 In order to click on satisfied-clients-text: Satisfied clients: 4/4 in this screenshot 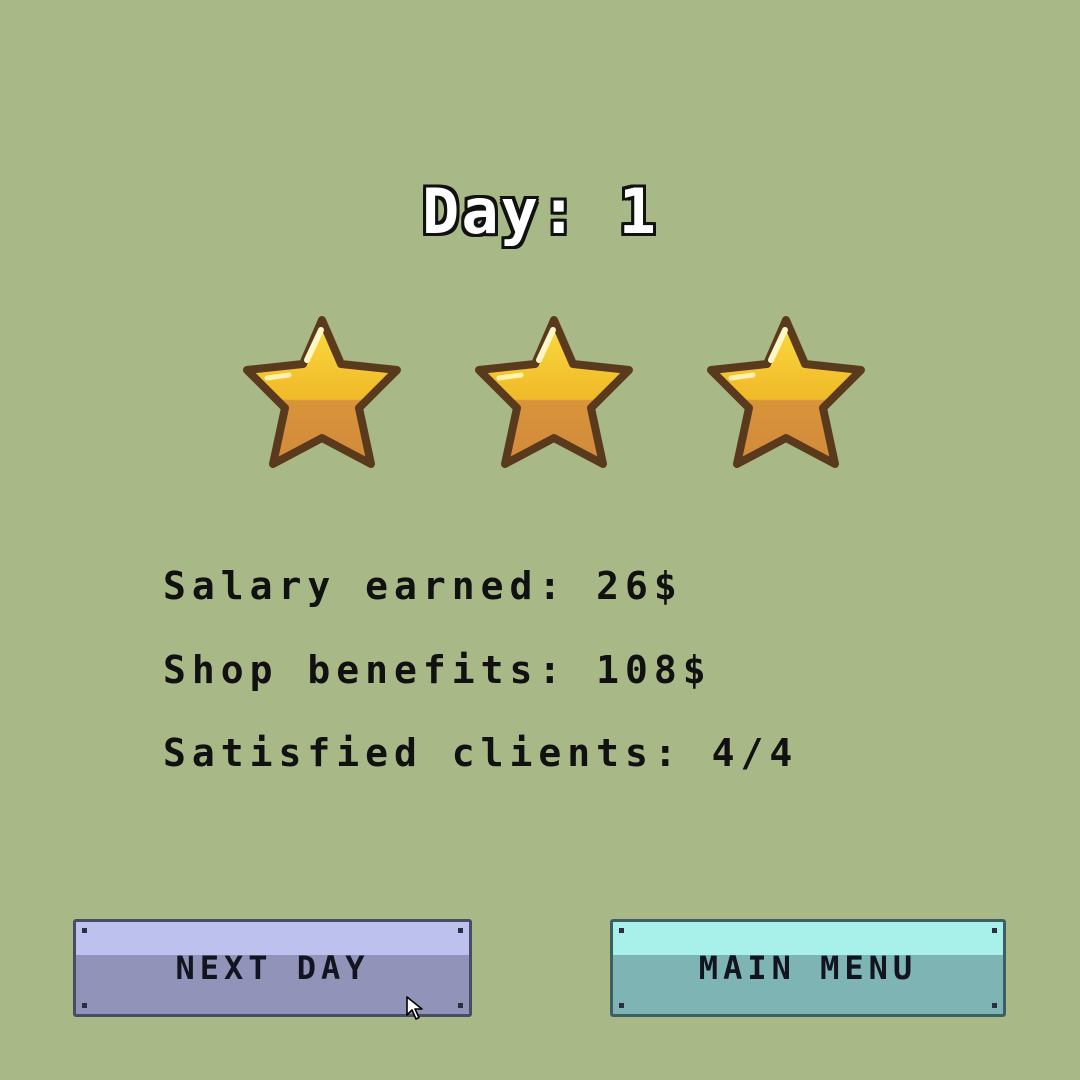, I will do `click(481, 753)`.